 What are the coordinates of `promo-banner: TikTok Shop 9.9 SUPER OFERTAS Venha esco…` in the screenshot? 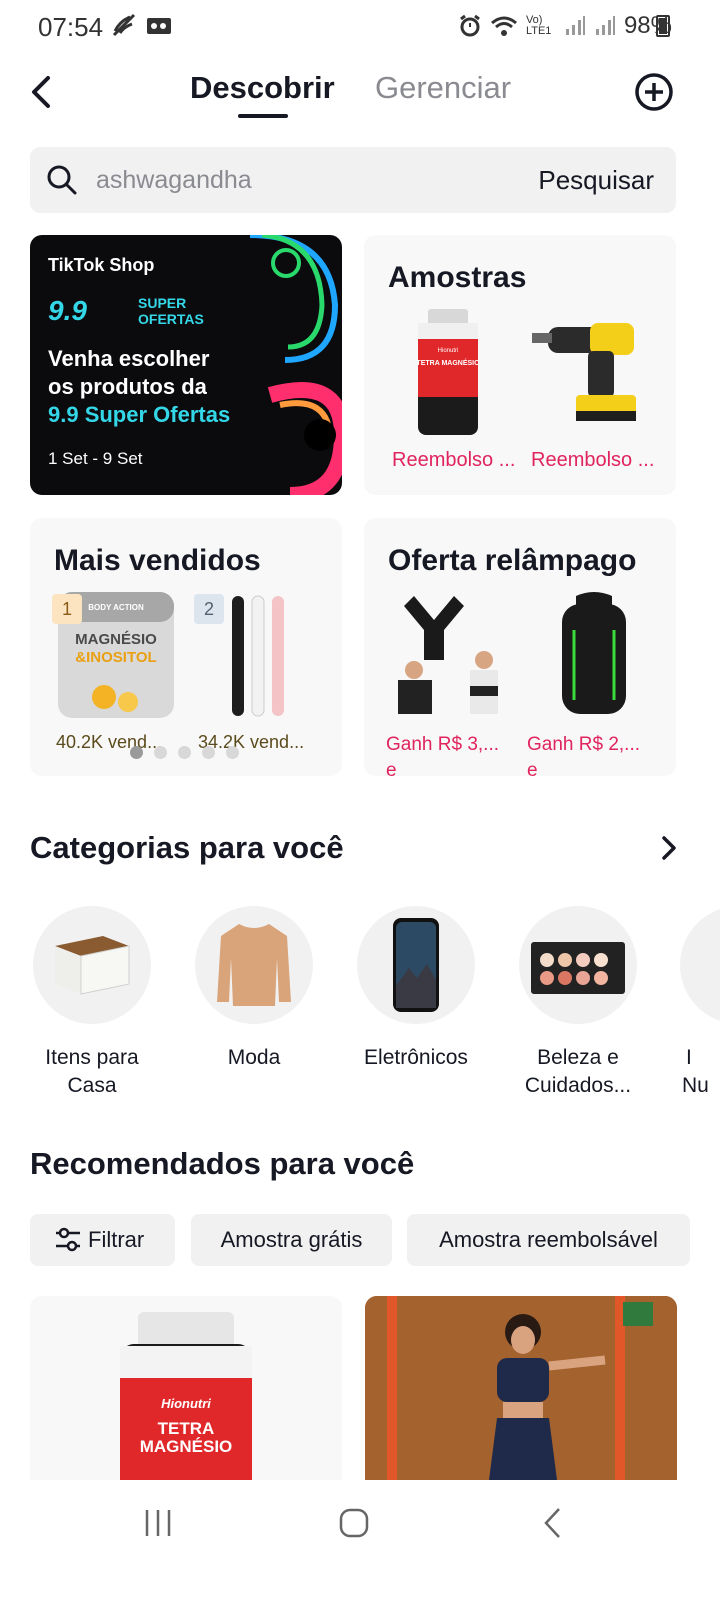 It's located at (186, 365).